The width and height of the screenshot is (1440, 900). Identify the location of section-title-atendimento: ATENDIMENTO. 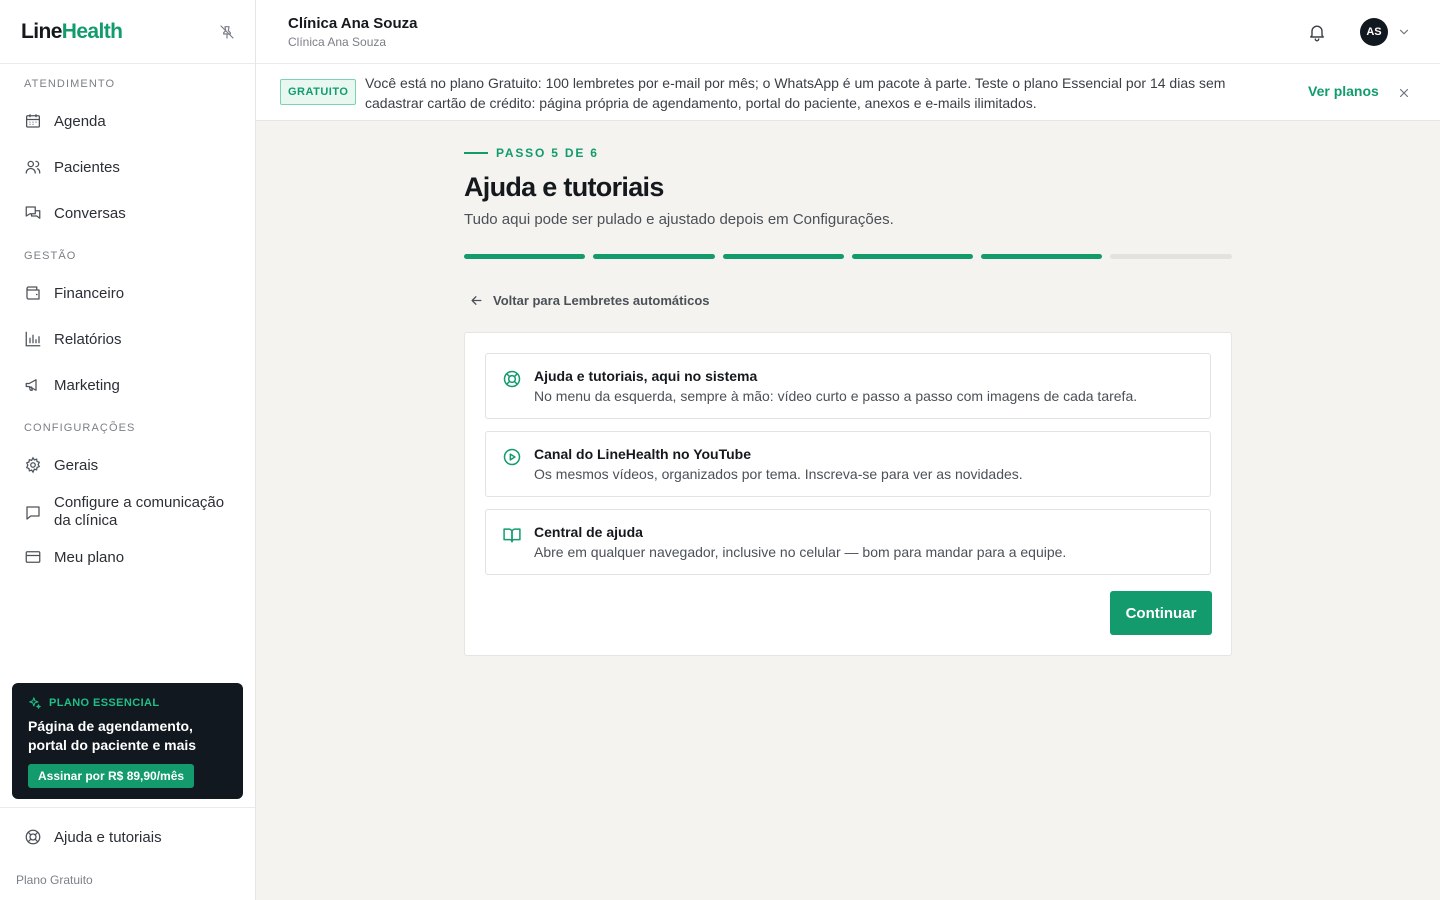
(70, 84).